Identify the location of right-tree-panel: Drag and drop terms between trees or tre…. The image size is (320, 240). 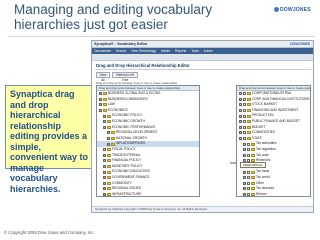
(273, 141).